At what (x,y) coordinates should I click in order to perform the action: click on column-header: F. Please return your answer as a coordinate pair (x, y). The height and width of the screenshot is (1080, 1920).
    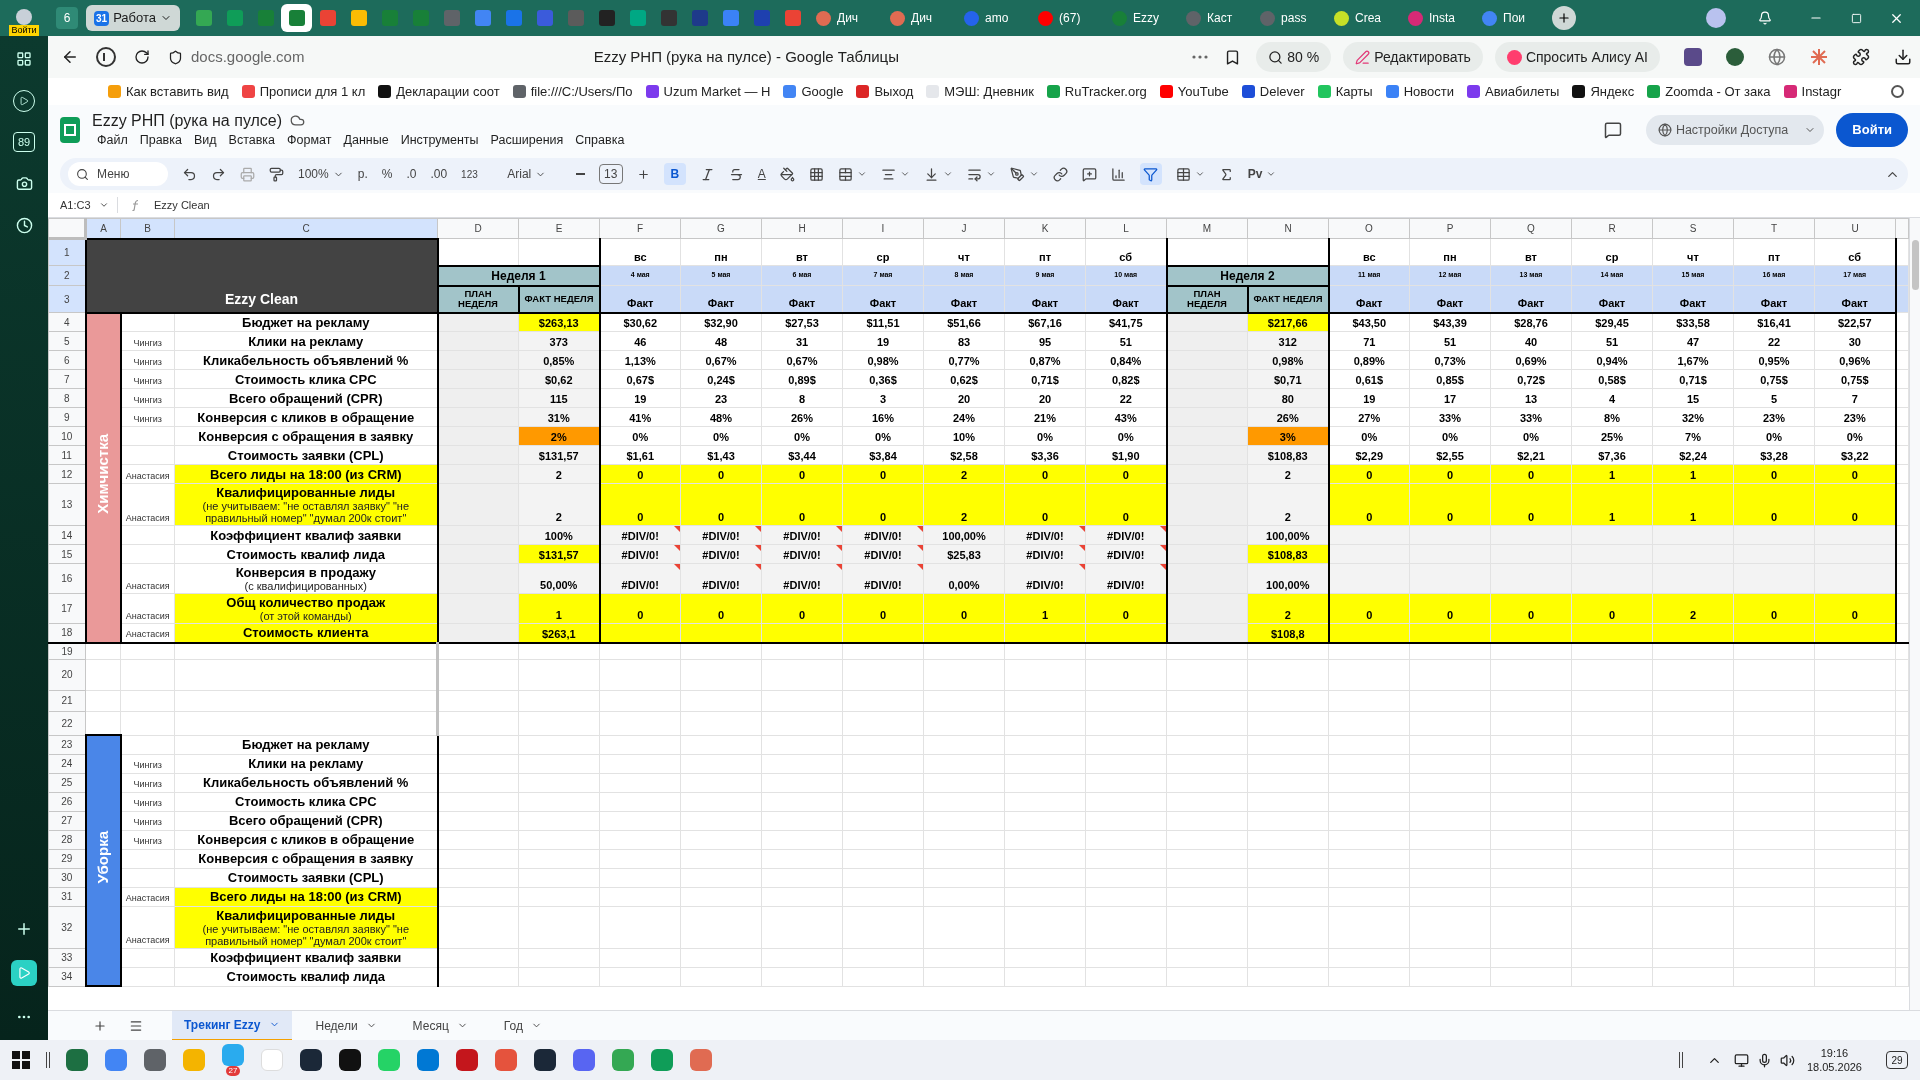
    Looking at the image, I should click on (640, 228).